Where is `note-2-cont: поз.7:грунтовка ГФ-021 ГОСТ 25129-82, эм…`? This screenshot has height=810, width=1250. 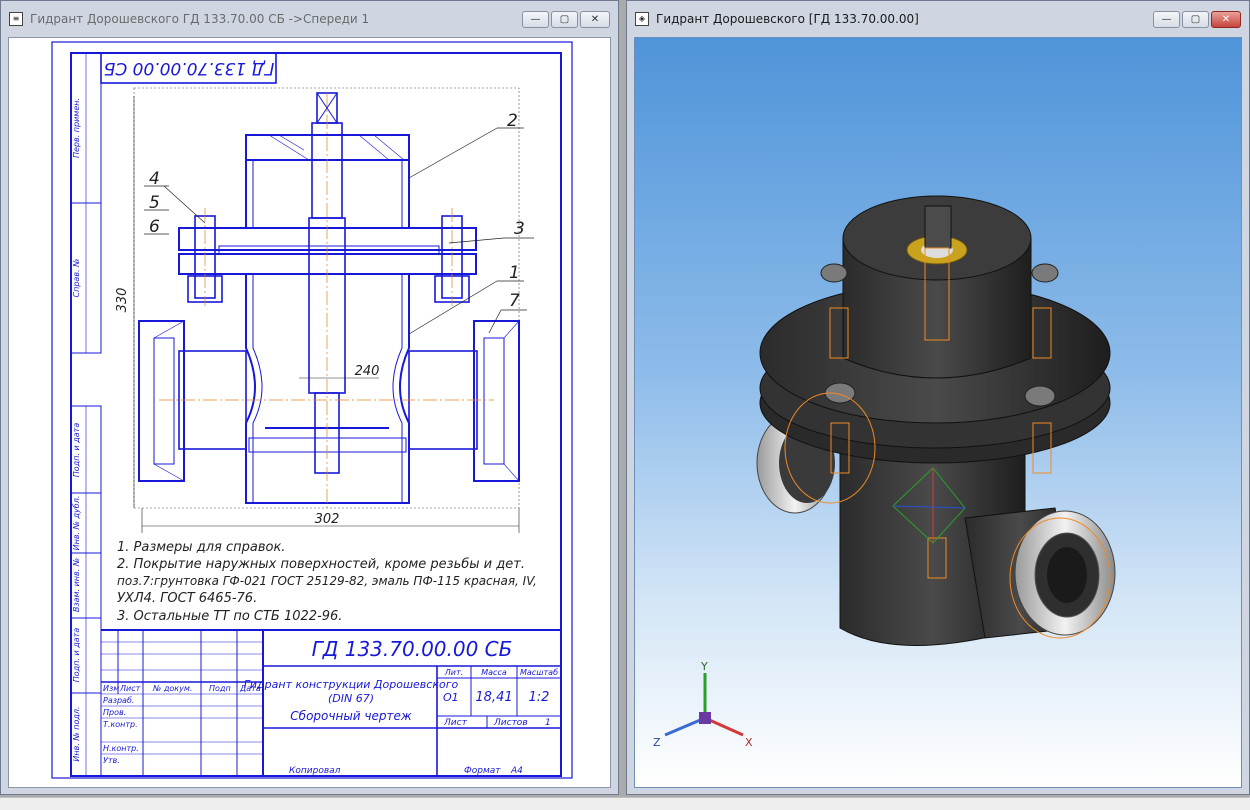 note-2-cont: поз.7:грунтовка ГФ-021 ГОСТ 25129-82, эм… is located at coordinates (327, 581).